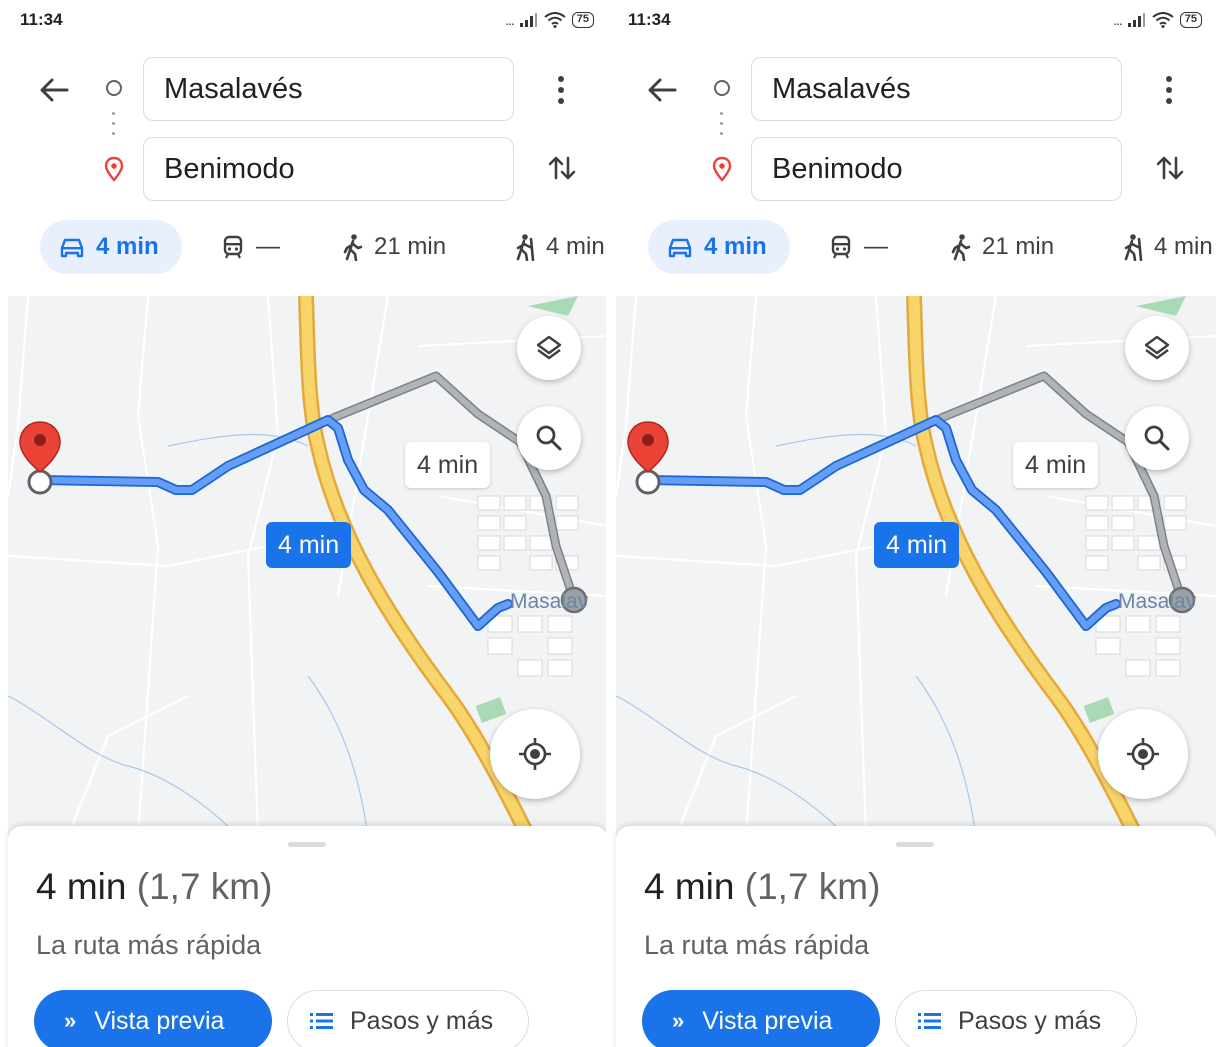  I want to click on car-icon, so click(680, 248).